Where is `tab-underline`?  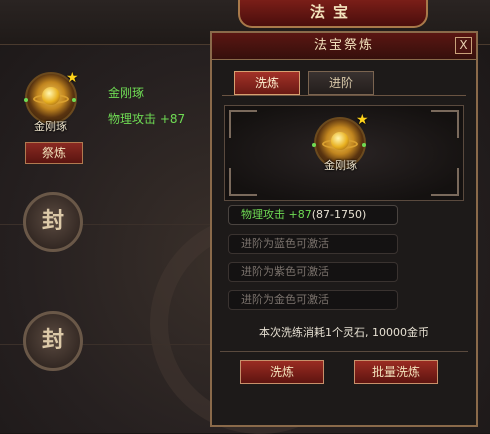 tab-underline is located at coordinates (344, 95).